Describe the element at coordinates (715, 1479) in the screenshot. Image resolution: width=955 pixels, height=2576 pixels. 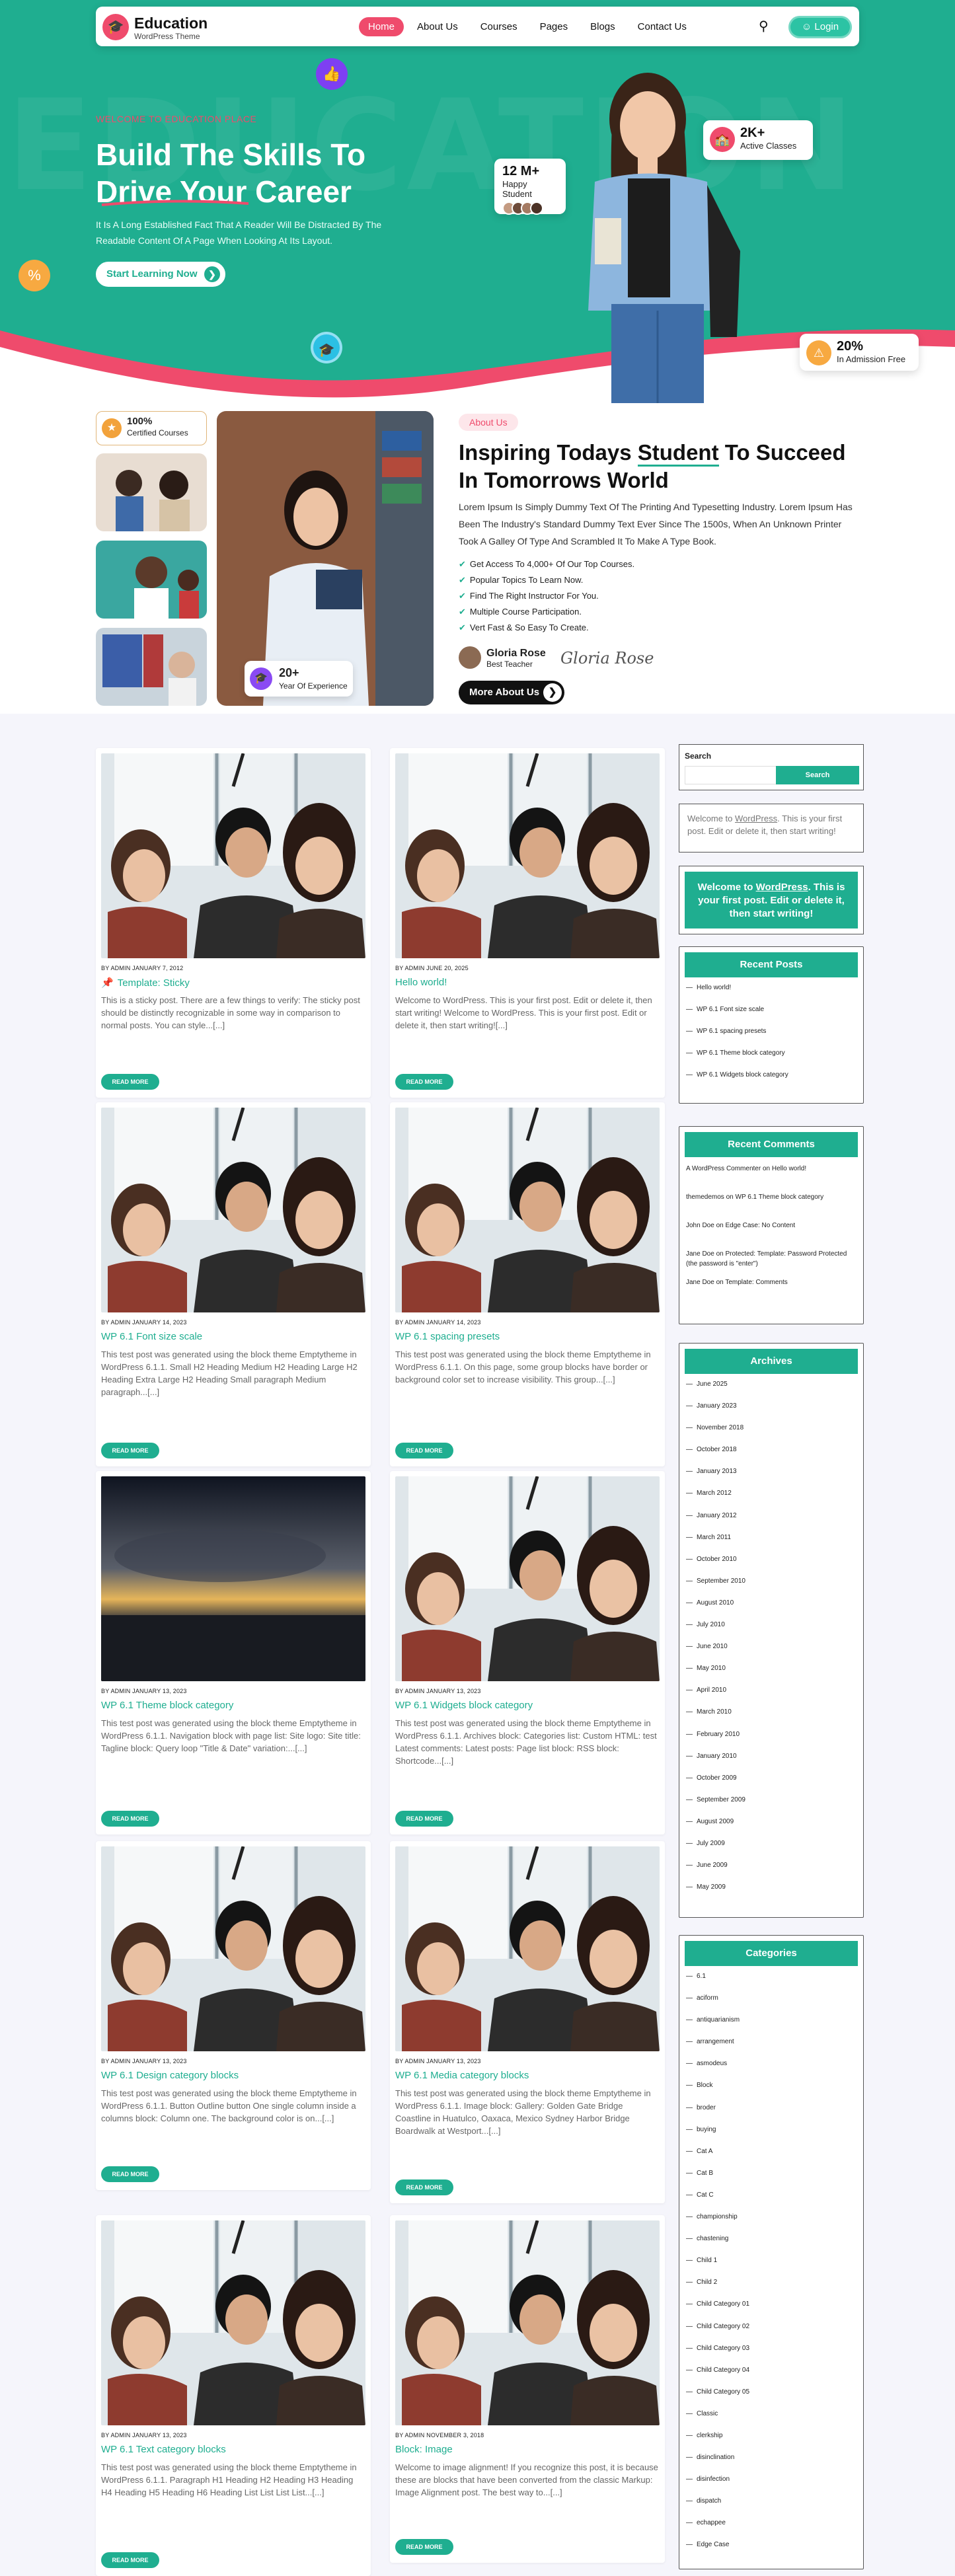
I see `list-item: — January 2013` at that location.